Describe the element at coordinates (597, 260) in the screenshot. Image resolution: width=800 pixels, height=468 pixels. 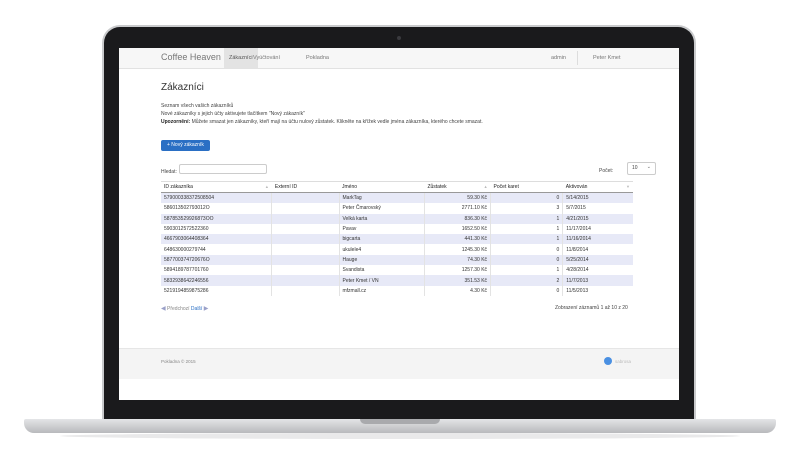
I see `cell-activated: 5/25/2014` at that location.